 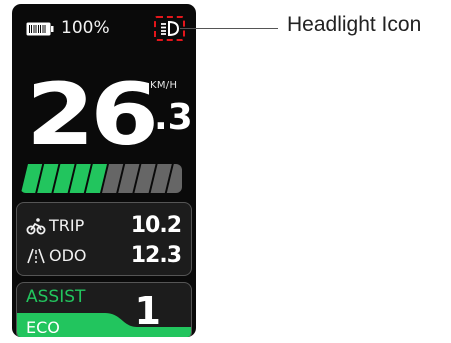 What do you see at coordinates (36, 226) in the screenshot?
I see `bicycle-icon` at bounding box center [36, 226].